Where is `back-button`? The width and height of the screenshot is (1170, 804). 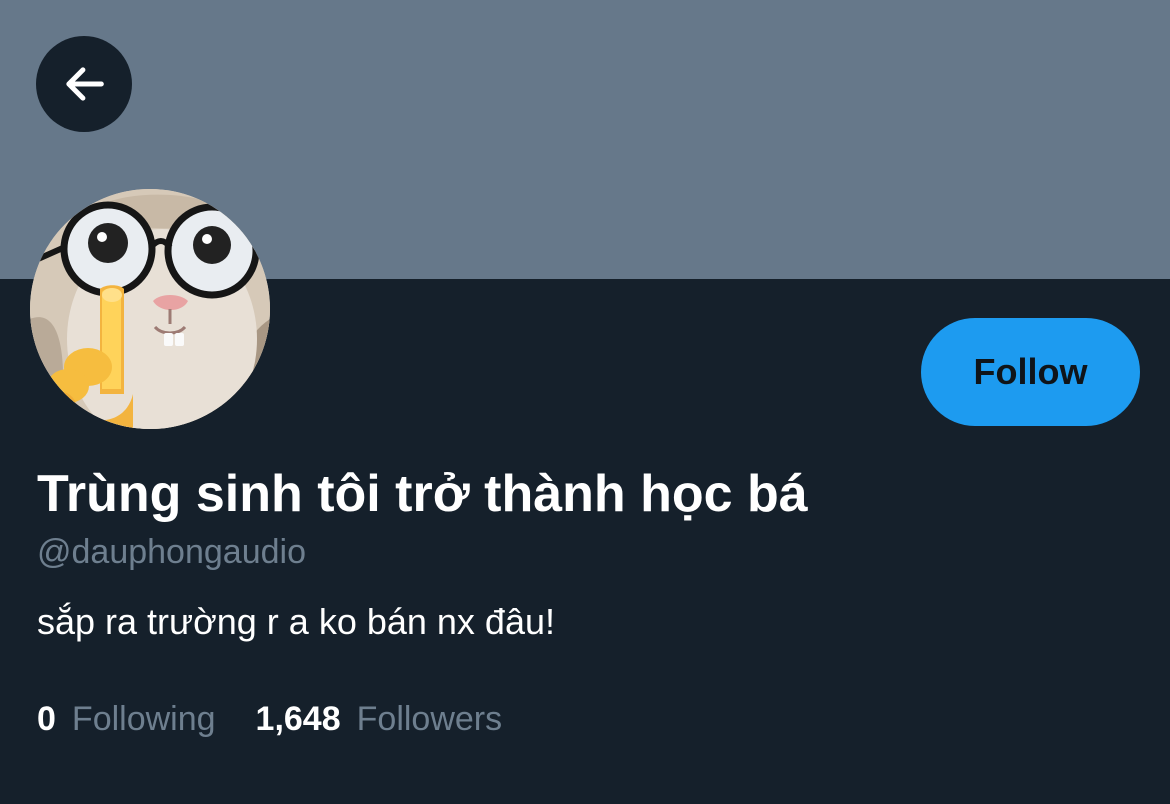 back-button is located at coordinates (84, 84).